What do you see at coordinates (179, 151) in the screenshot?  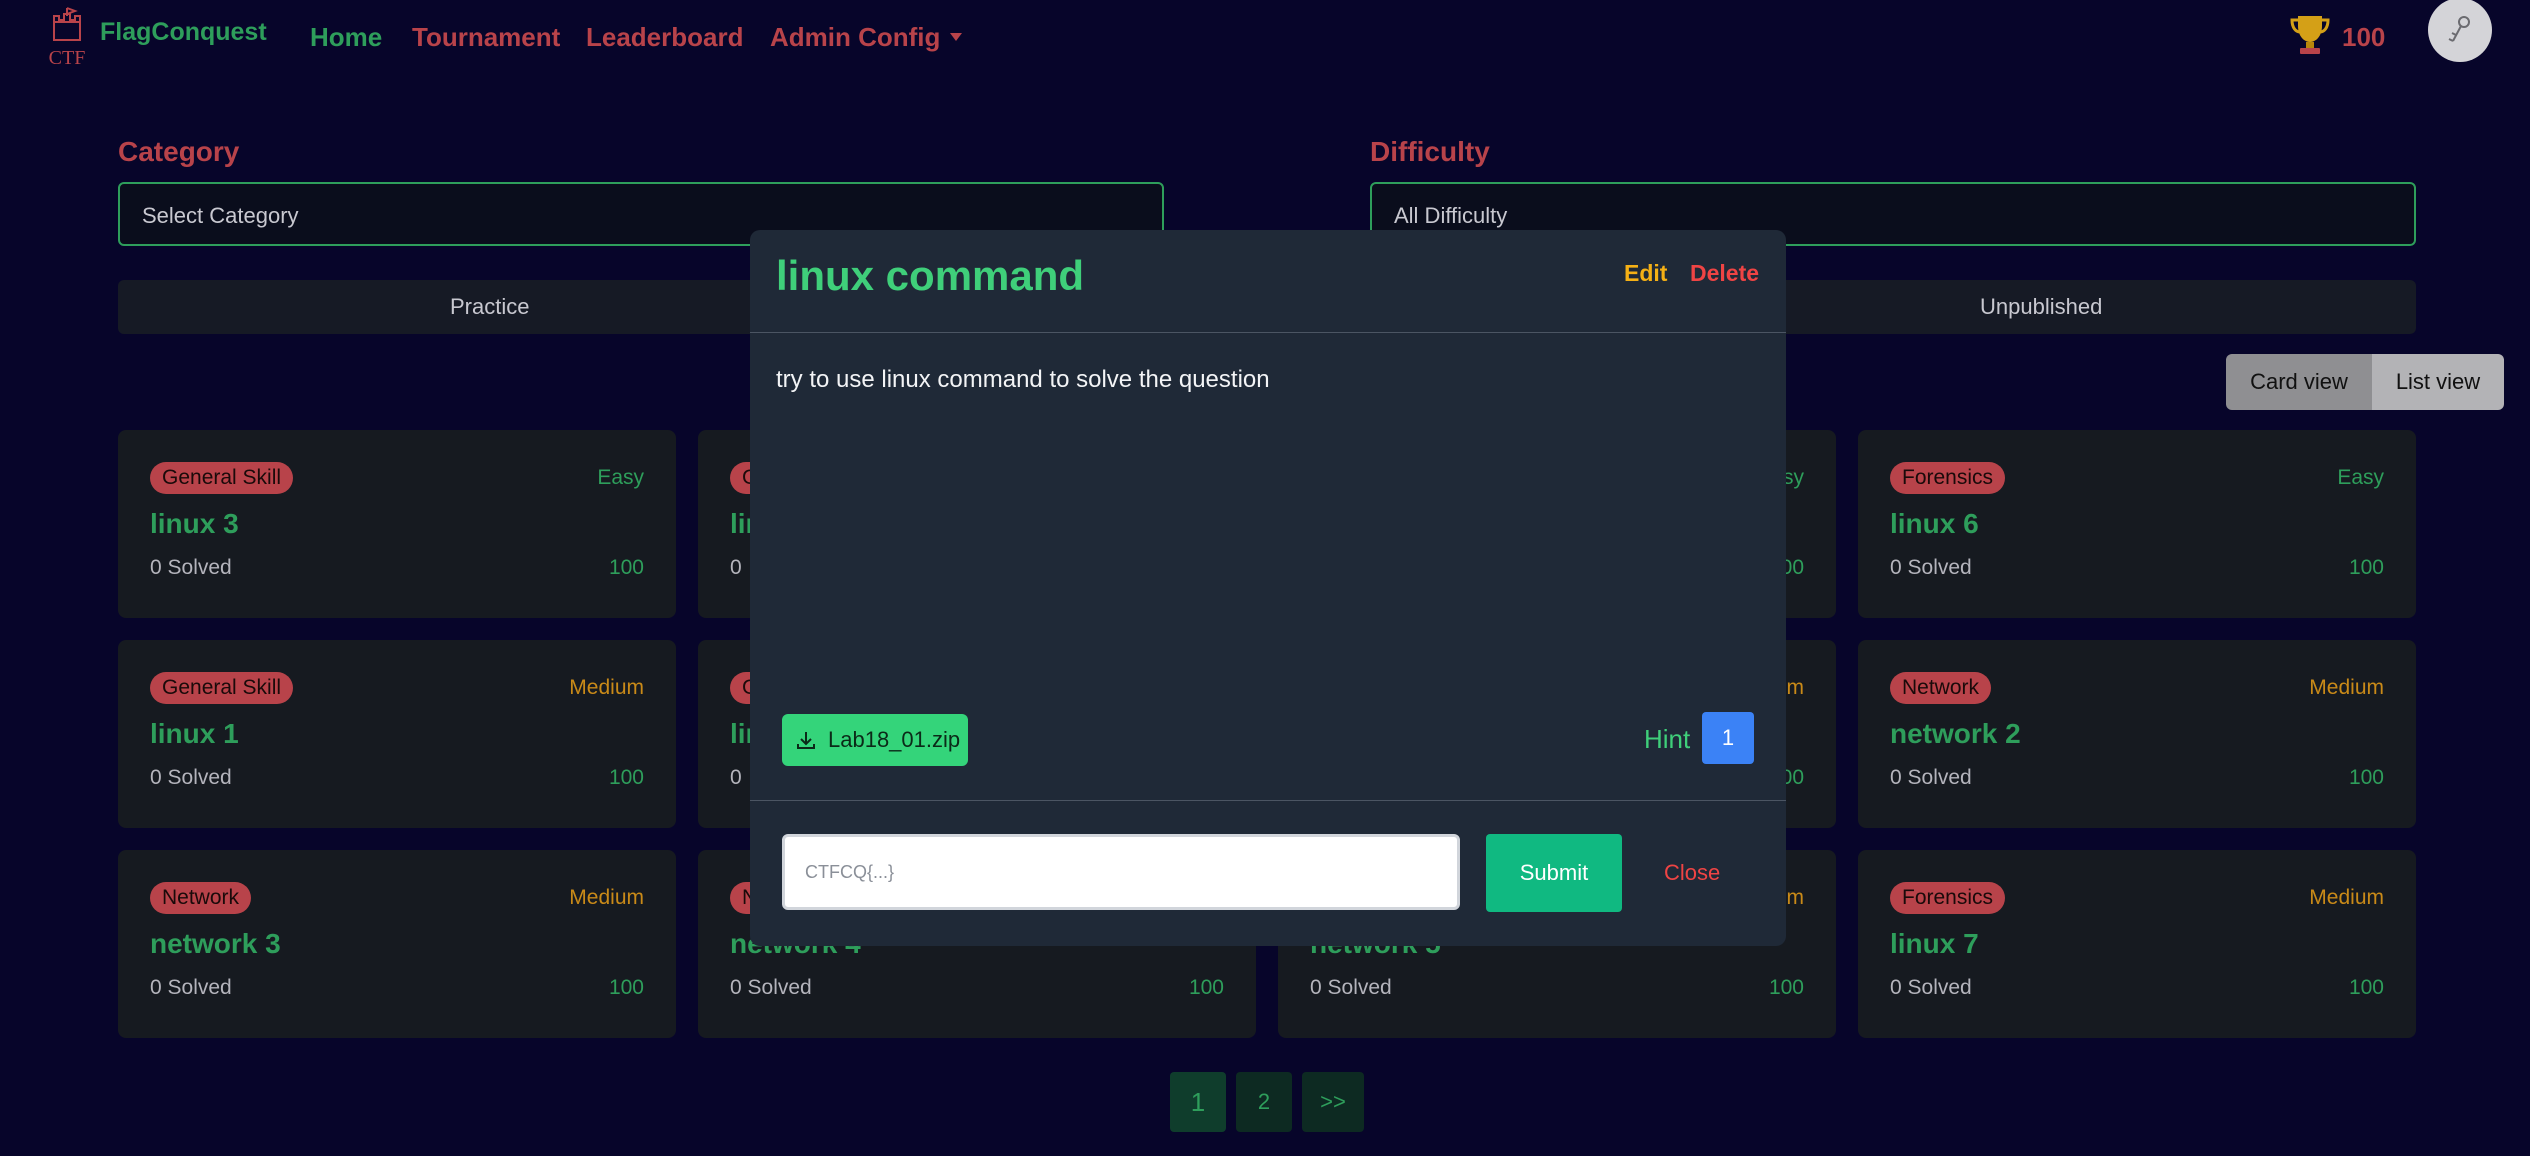 I see `category-label: Category` at bounding box center [179, 151].